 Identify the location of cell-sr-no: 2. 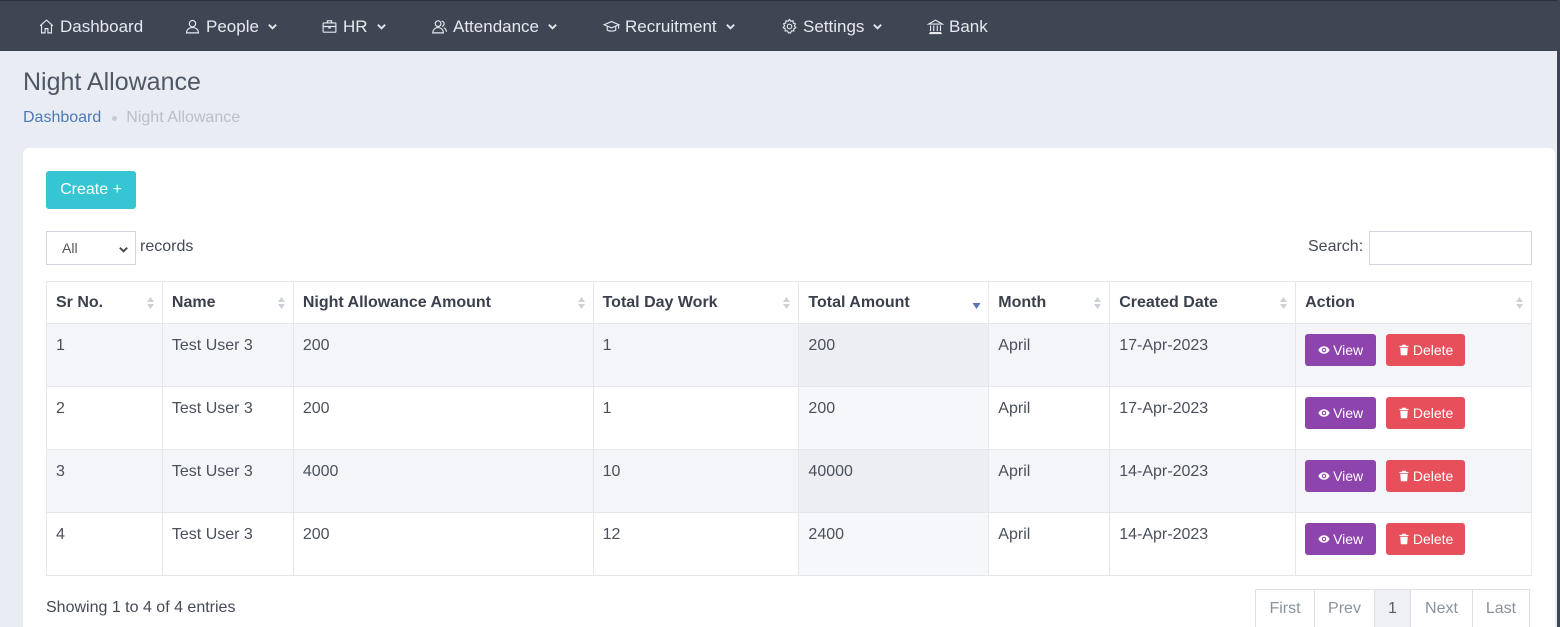
(104, 418).